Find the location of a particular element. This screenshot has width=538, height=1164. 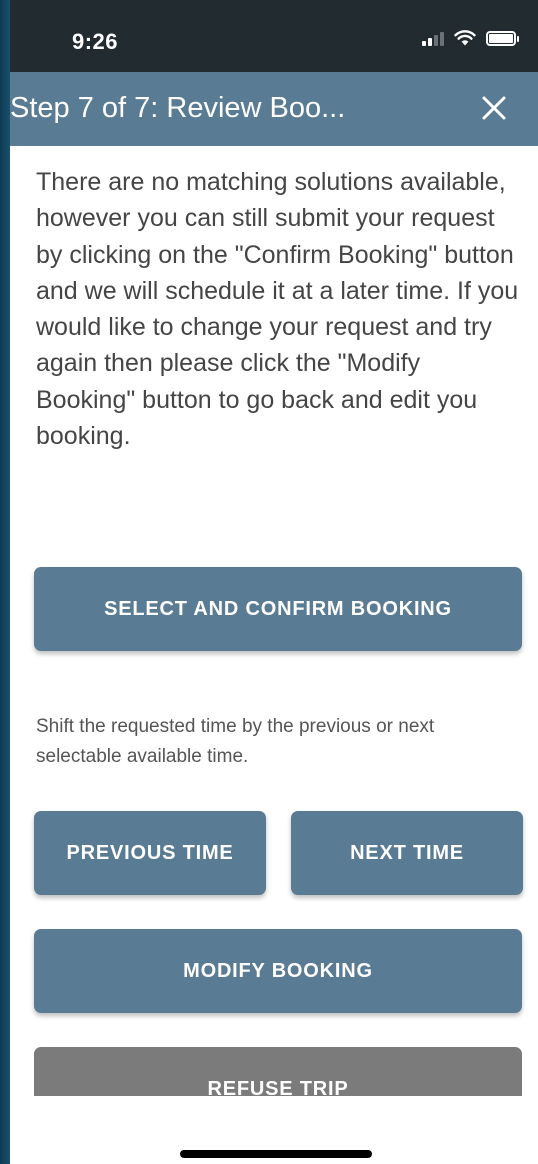

status-time: 9:26 is located at coordinates (95, 41).